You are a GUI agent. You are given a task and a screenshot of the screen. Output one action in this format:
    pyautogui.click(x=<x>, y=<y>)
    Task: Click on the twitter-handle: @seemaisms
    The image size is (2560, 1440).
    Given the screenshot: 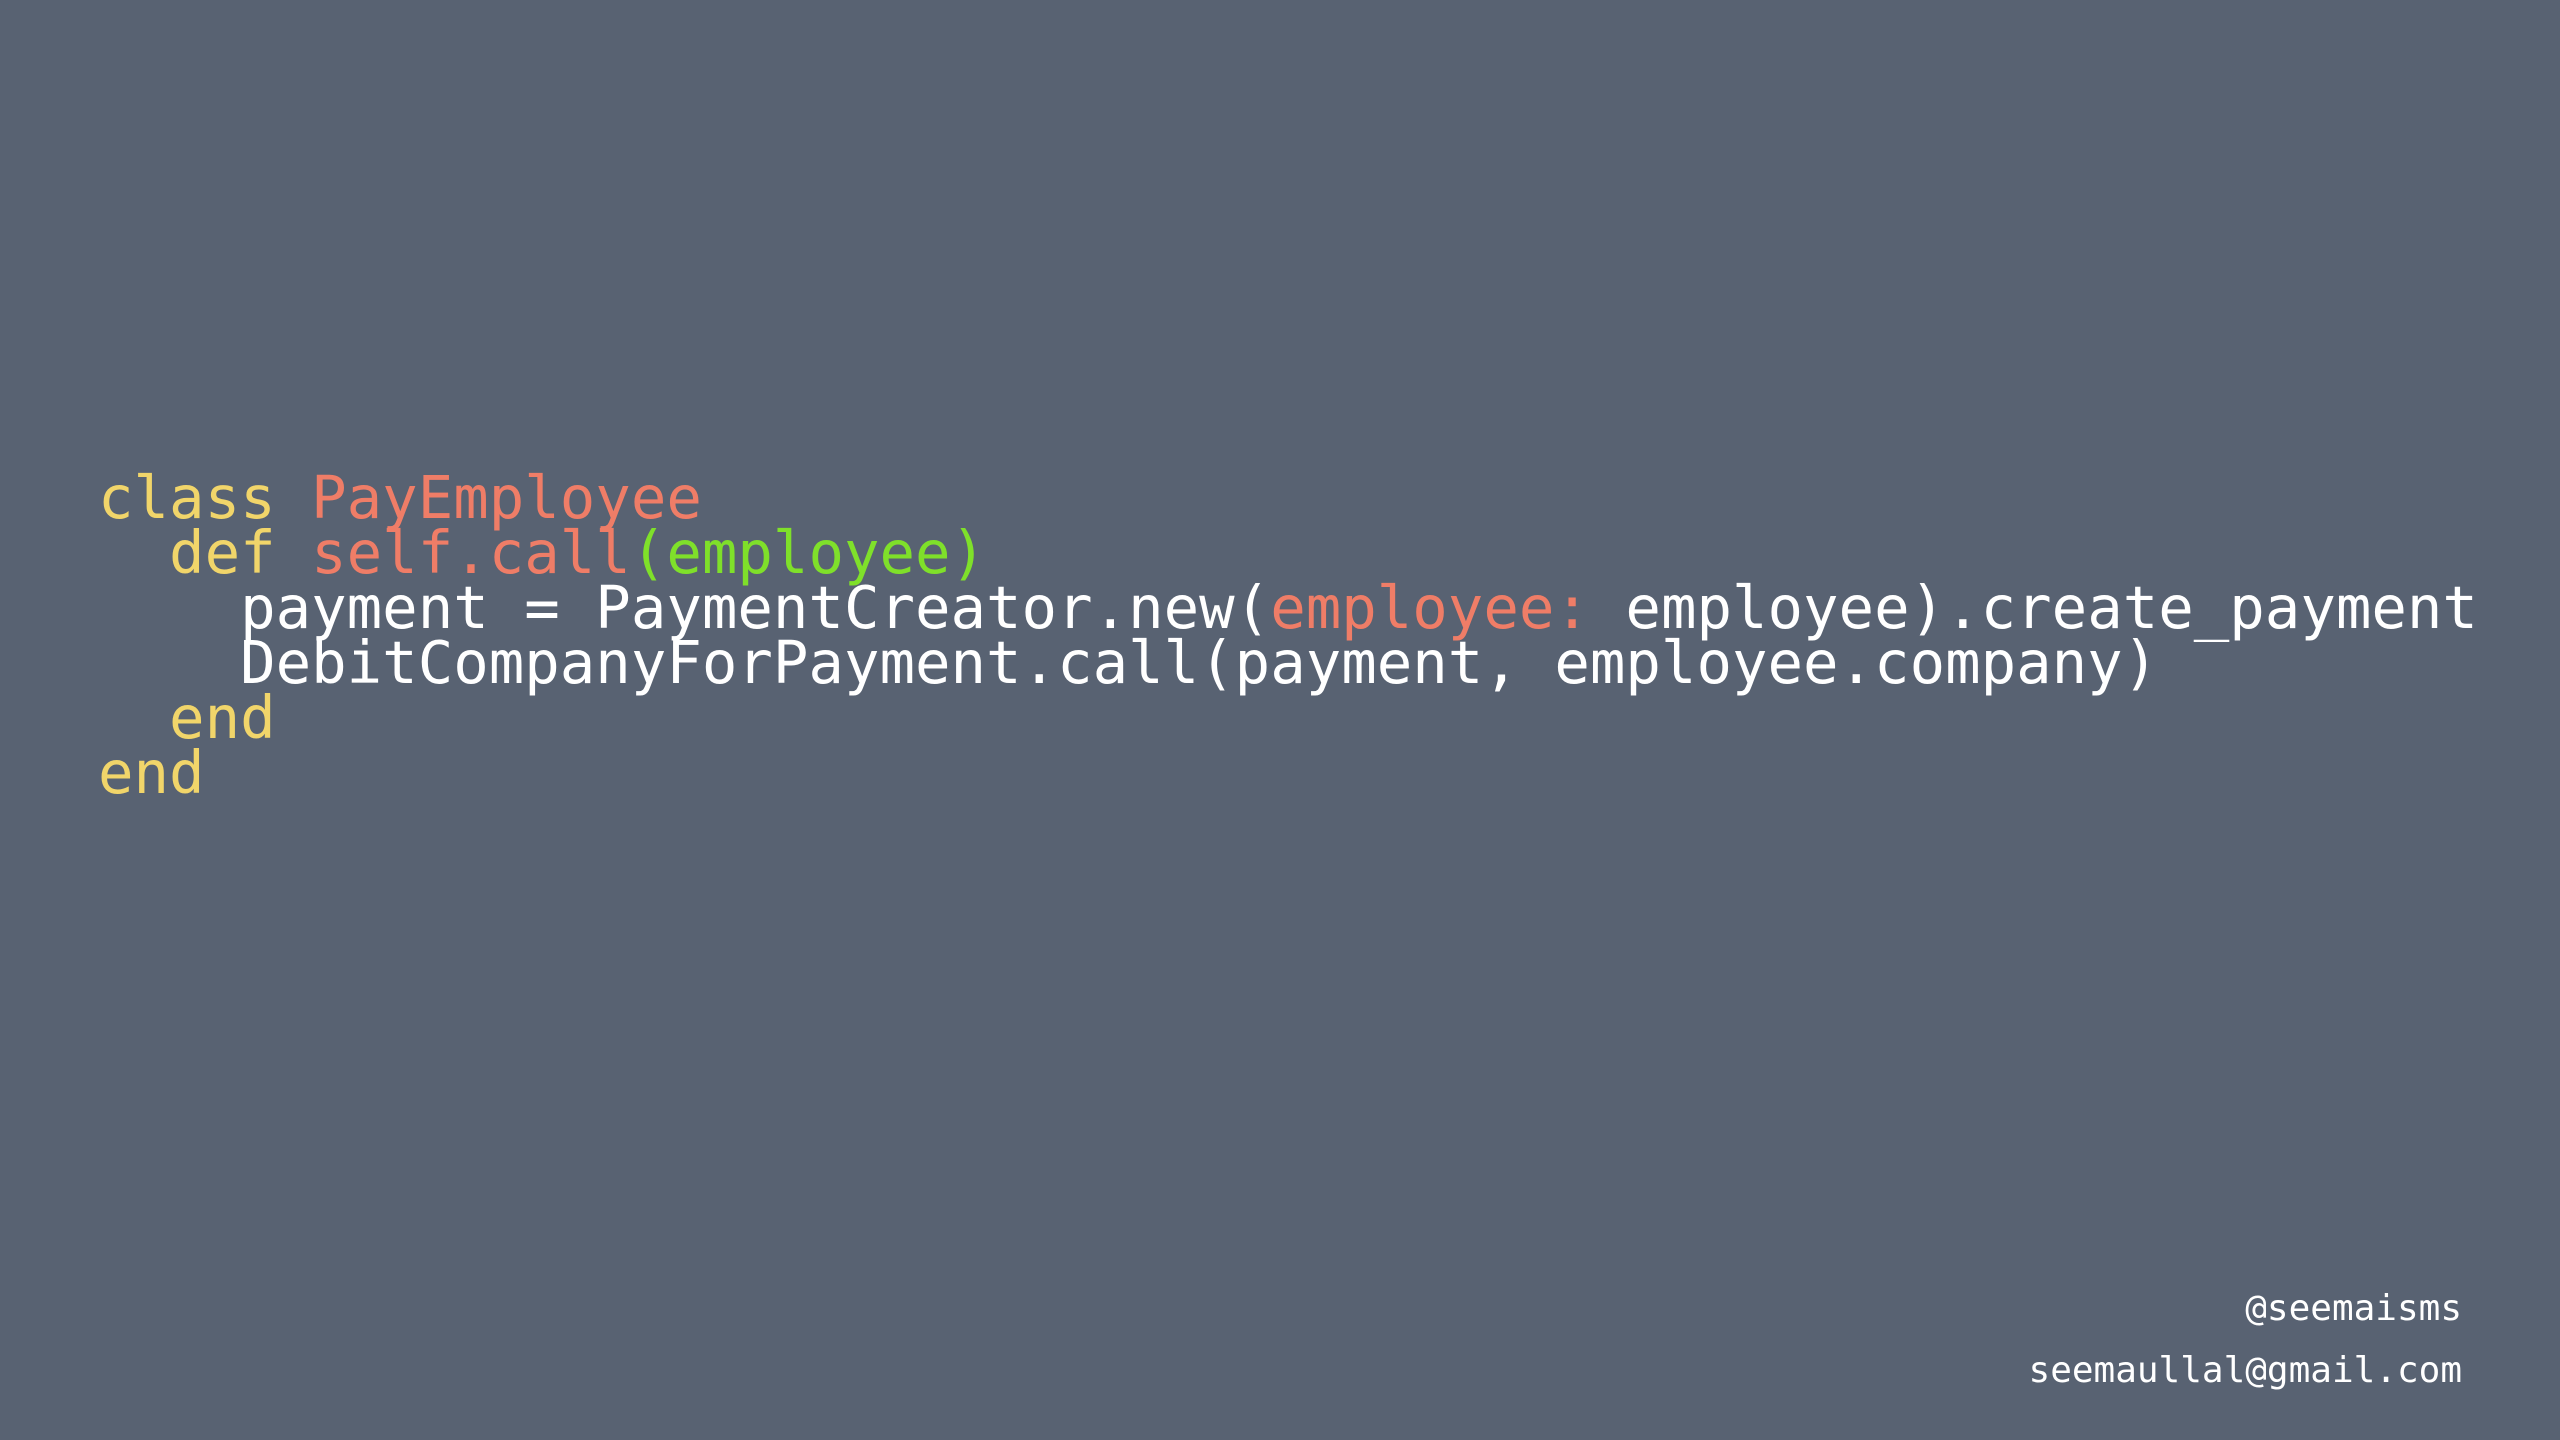 What is the action you would take?
    pyautogui.click(x=2353, y=1308)
    